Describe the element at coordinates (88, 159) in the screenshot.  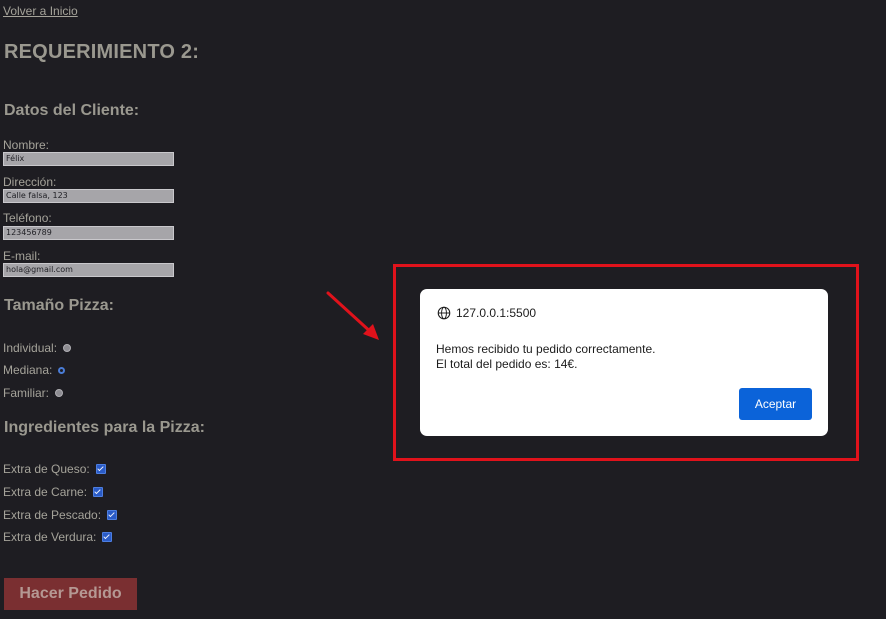
I see `name-input: Félix` at that location.